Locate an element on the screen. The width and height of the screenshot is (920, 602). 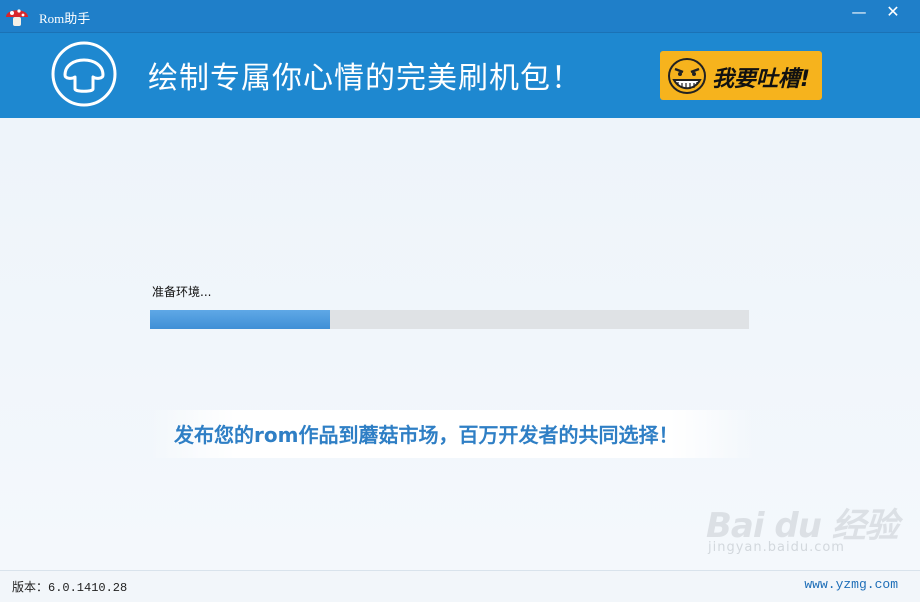
progress-bar is located at coordinates (449, 319).